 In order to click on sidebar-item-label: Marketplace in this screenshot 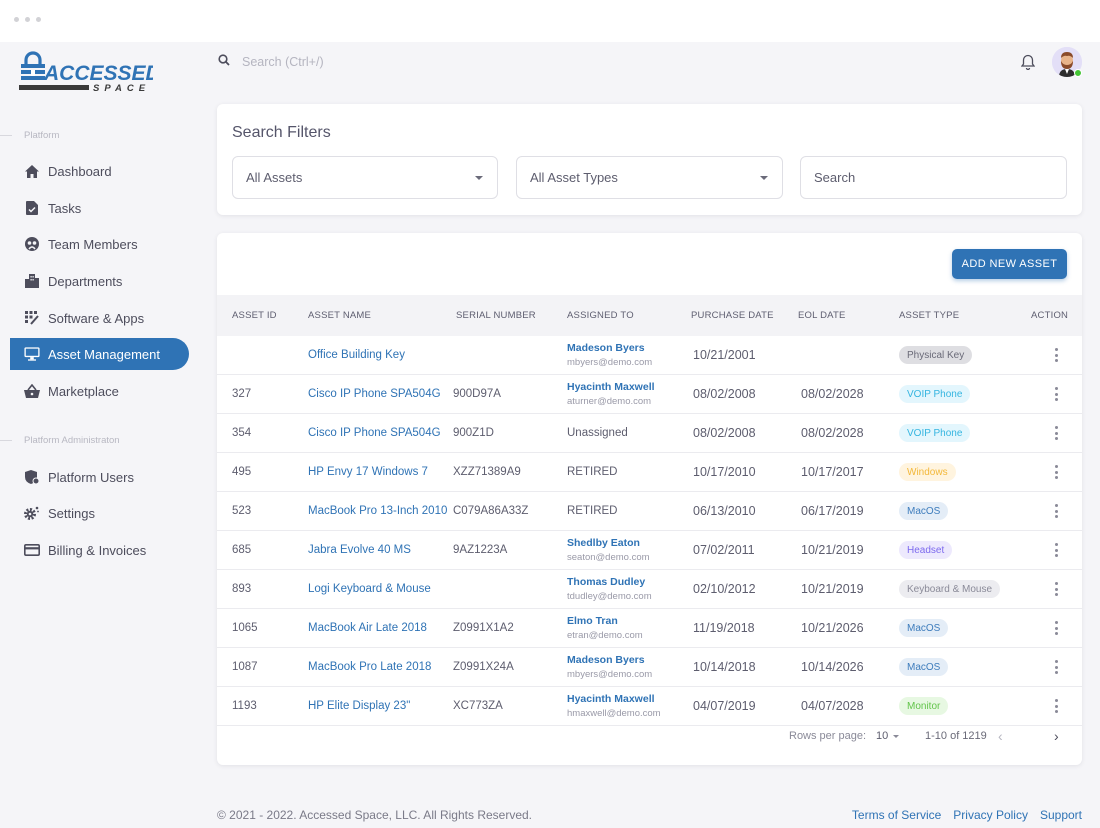, I will do `click(83, 391)`.